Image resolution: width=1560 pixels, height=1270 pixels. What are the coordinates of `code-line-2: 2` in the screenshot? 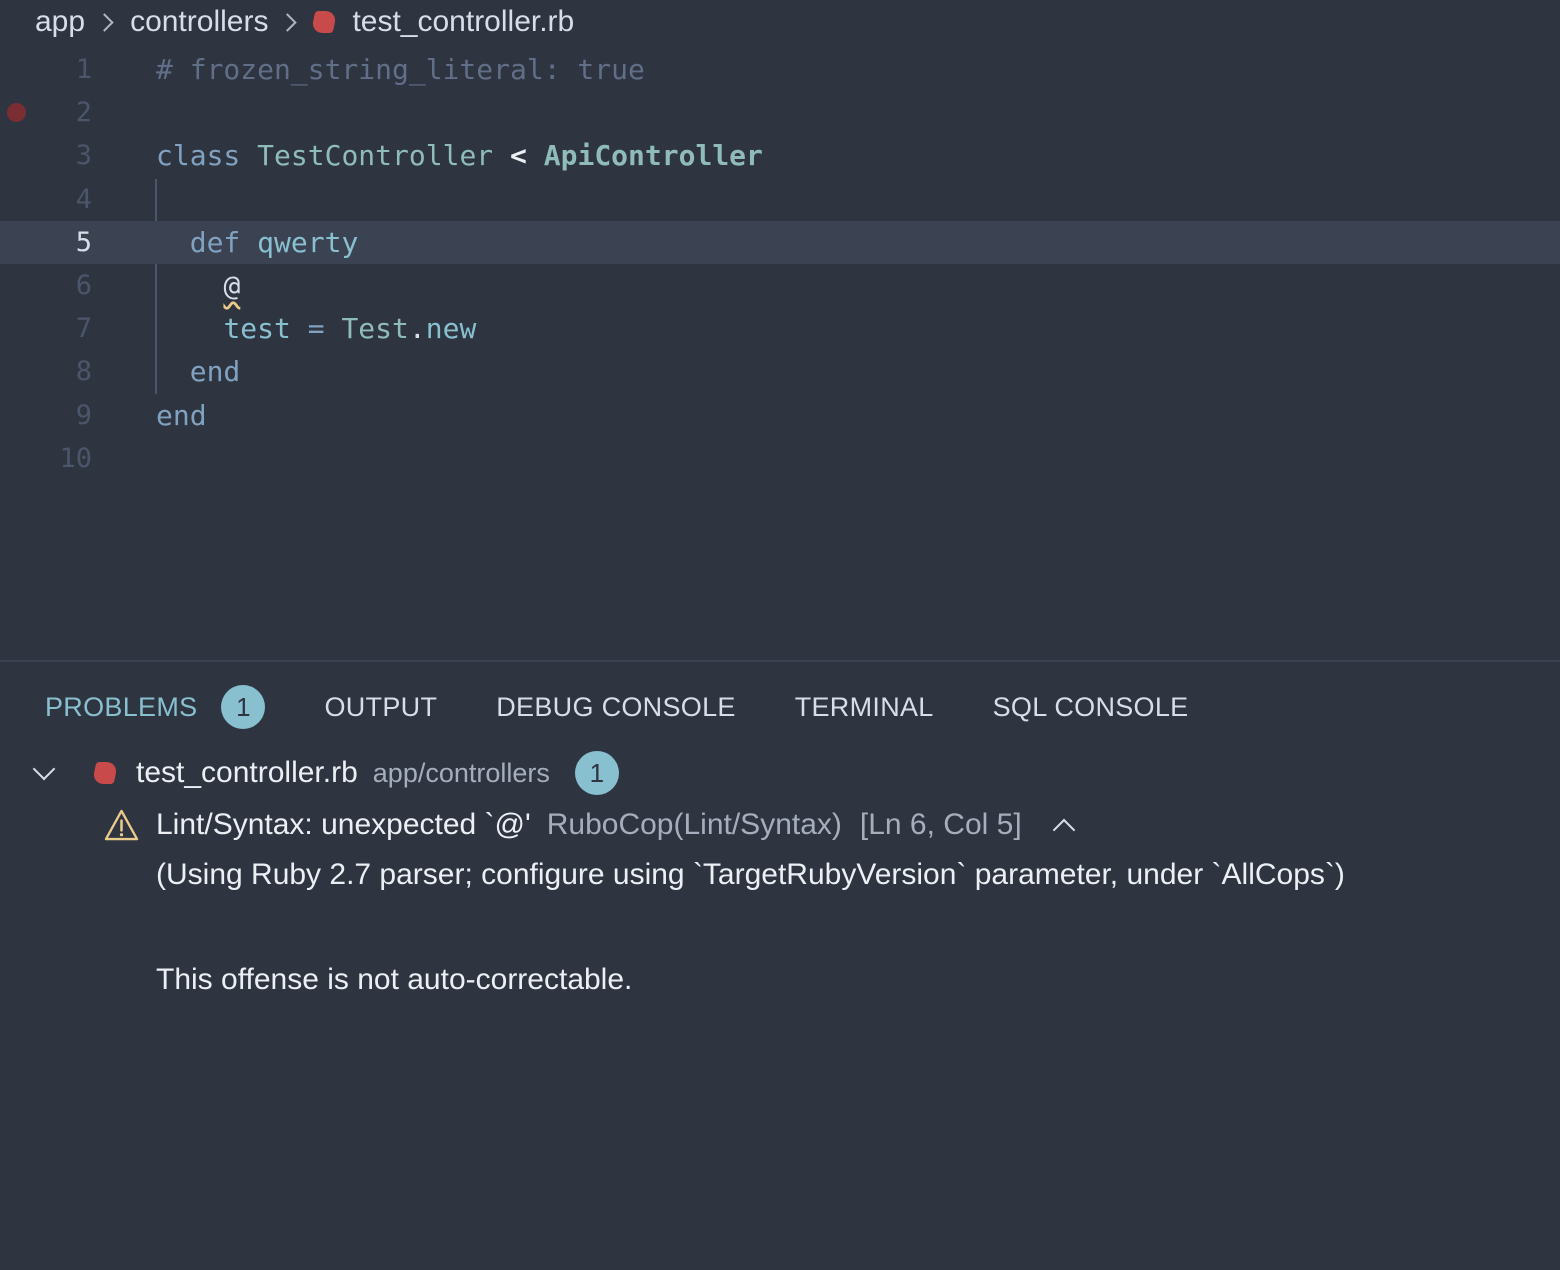 It's located at (780, 112).